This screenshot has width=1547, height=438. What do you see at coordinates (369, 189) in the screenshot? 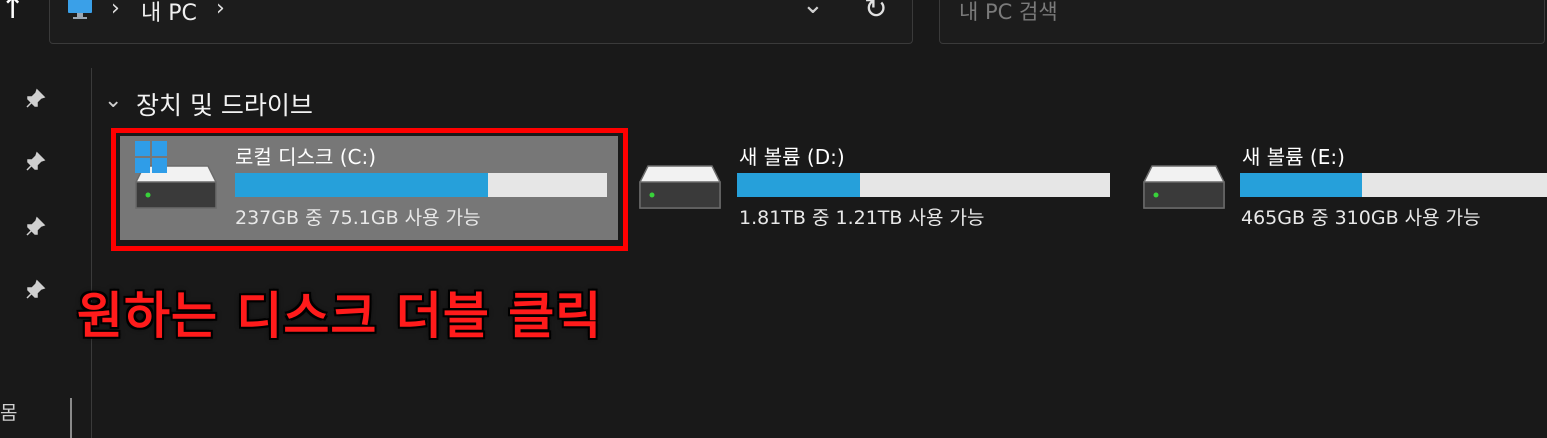
I see `highlight-box` at bounding box center [369, 189].